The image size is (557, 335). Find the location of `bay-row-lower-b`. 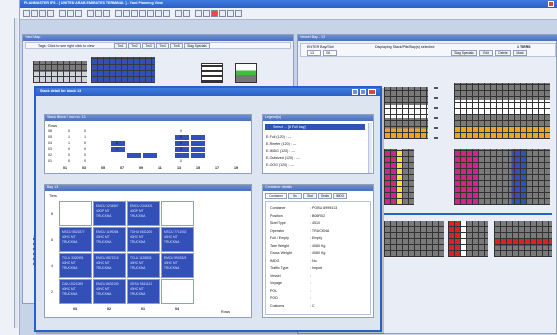

bay-row-lower-b is located at coordinates (468, 239).